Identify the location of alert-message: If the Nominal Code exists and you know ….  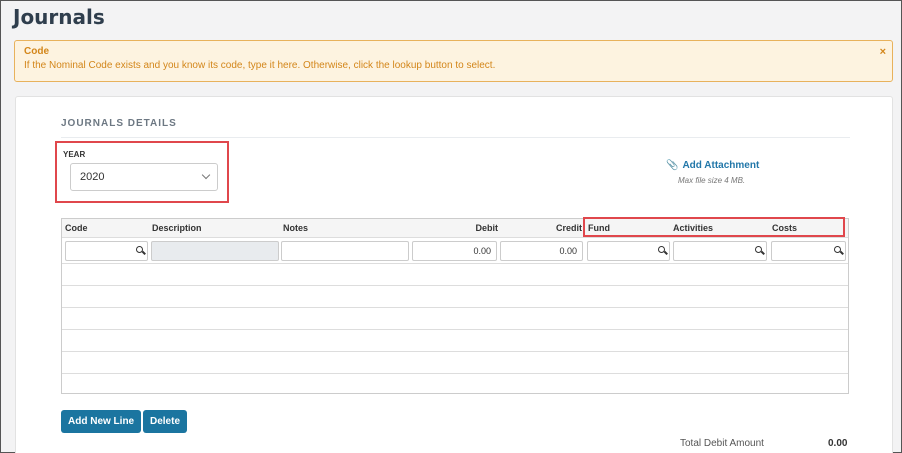
(260, 65).